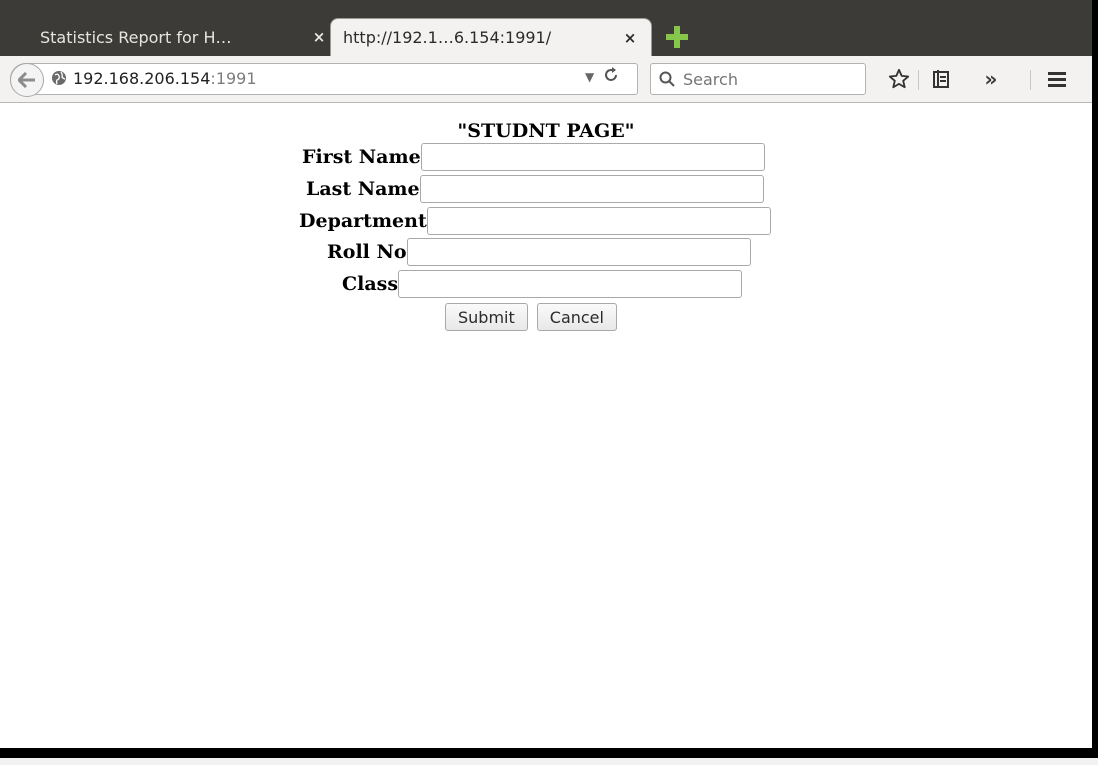  I want to click on tab-student-page: http://192.1…6.154:1991/ ×, so click(491, 37).